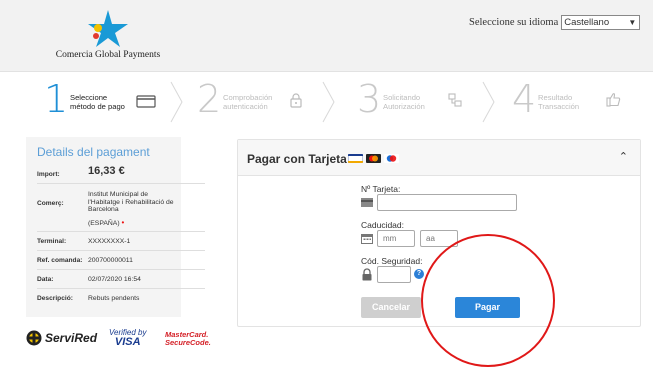 This screenshot has height=370, width=653. I want to click on card-number-input, so click(447, 202).